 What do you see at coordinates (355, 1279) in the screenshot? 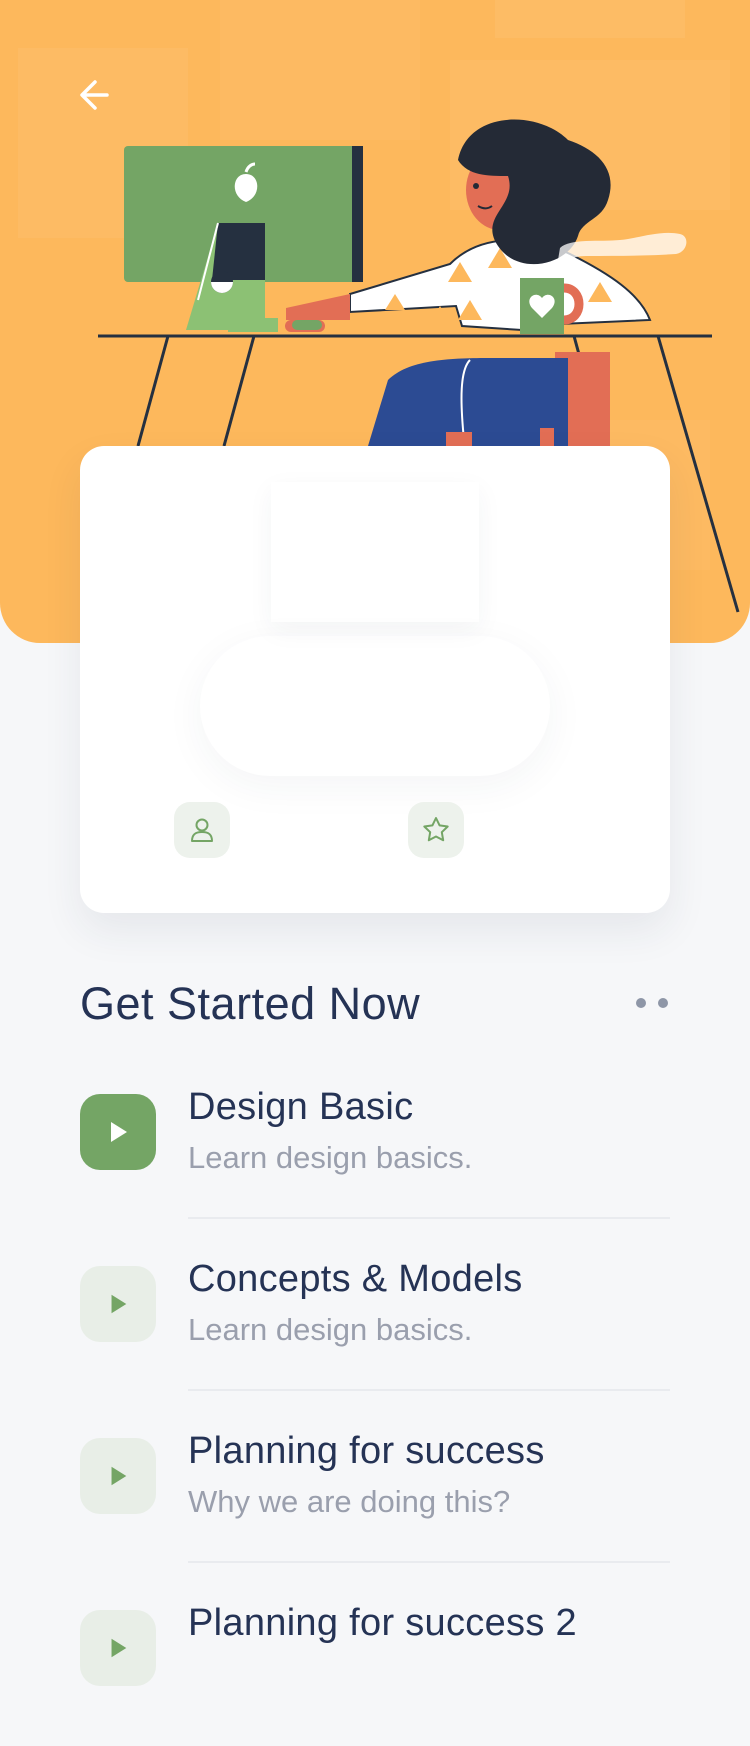
I see `lesson-title: Concepts & Models` at bounding box center [355, 1279].